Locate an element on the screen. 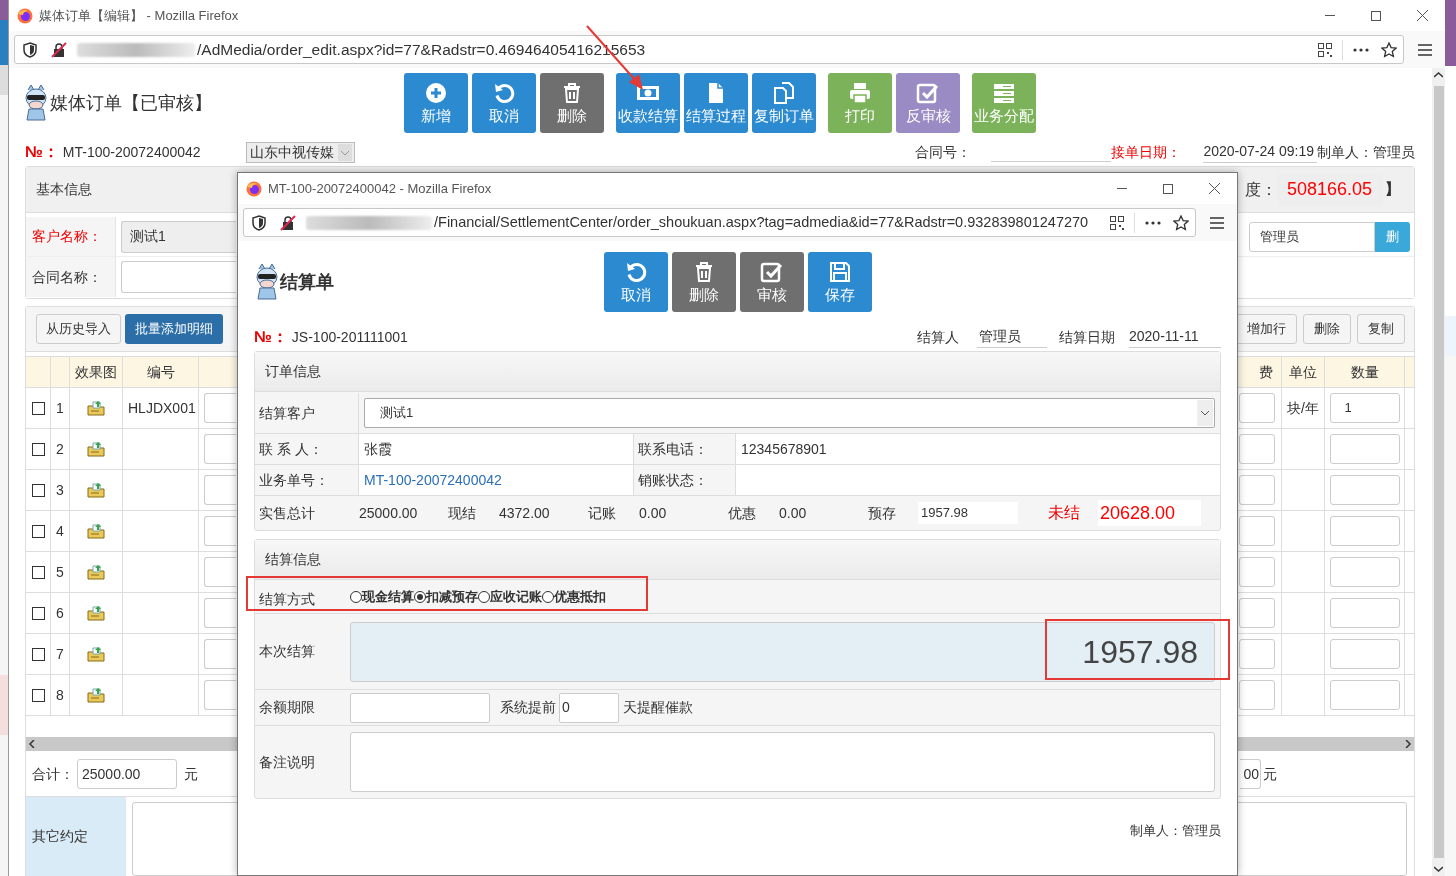 The width and height of the screenshot is (1456, 876). toolbar-button: 复制订单 is located at coordinates (784, 103).